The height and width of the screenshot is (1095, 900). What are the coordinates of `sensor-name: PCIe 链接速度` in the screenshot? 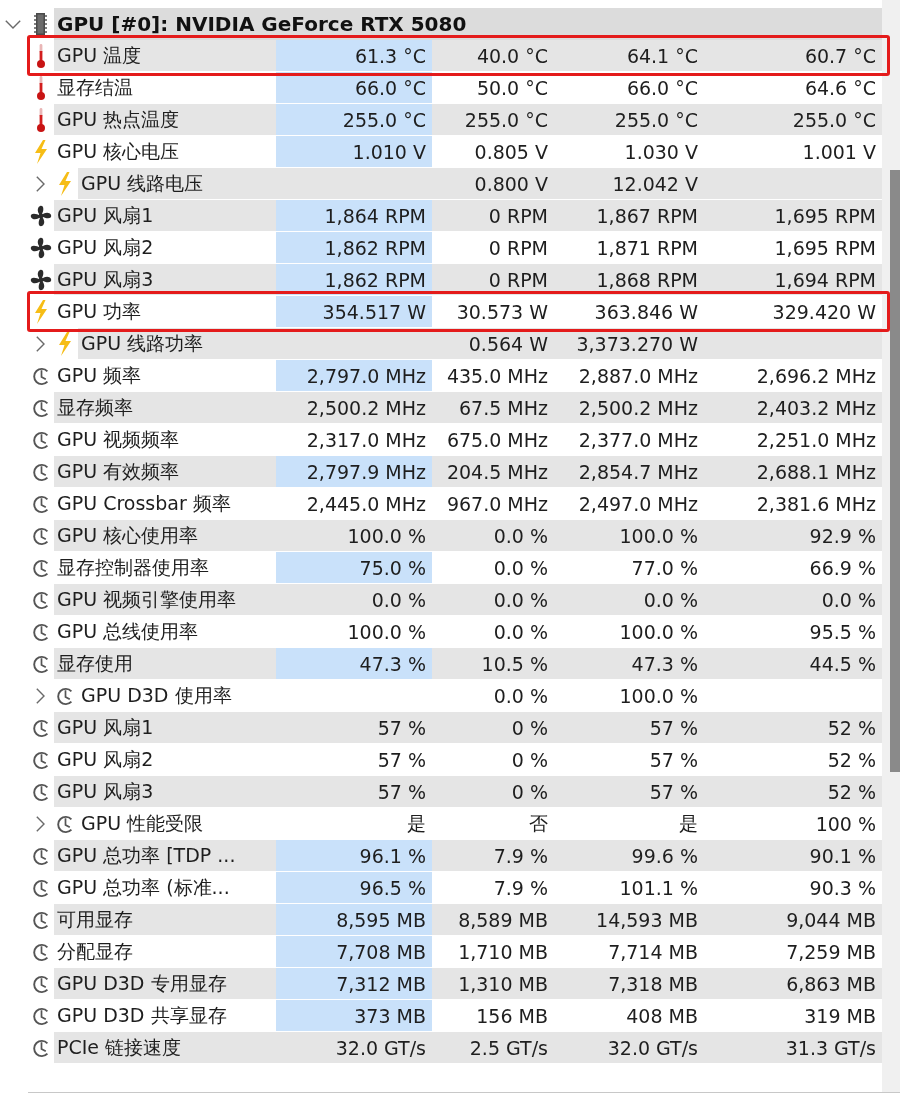 It's located at (119, 1047).